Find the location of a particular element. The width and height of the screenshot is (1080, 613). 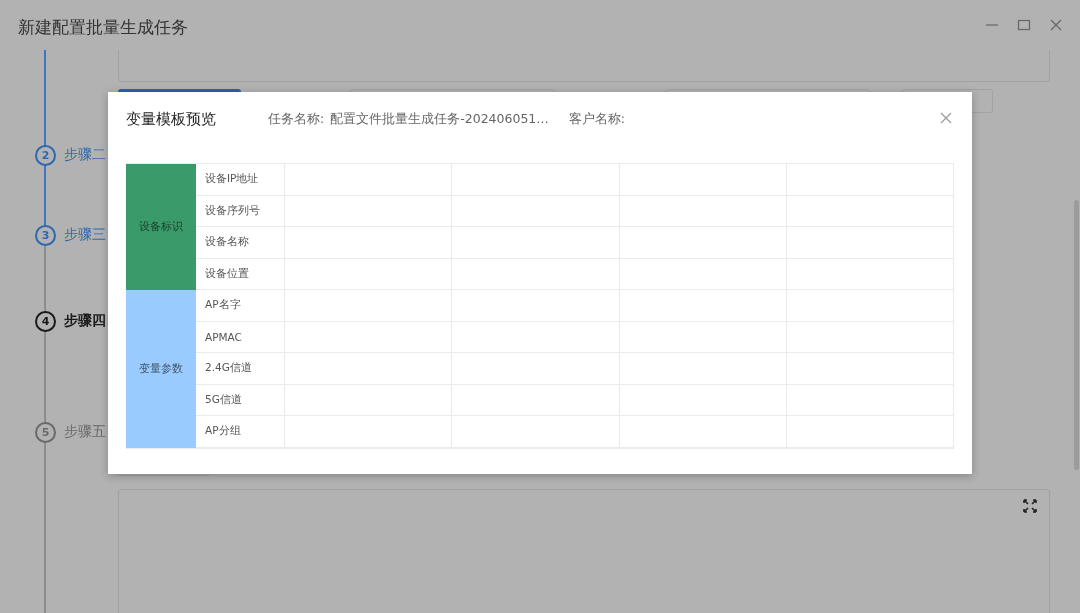

table-cell: AP分组 is located at coordinates (240, 432).